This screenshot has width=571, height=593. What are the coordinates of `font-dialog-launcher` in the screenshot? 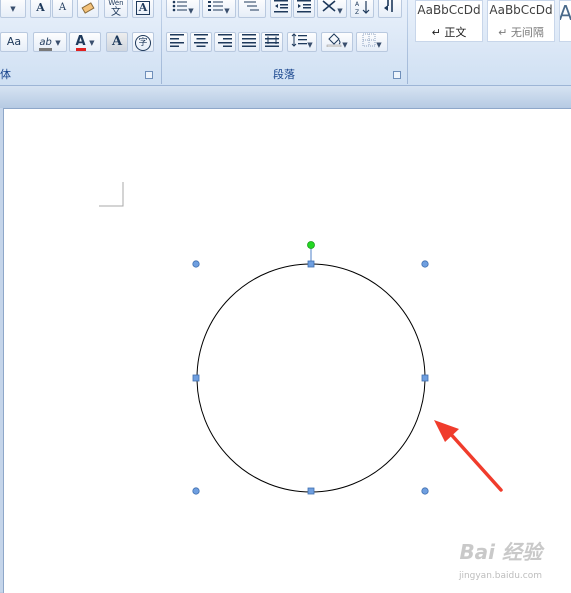 It's located at (149, 75).